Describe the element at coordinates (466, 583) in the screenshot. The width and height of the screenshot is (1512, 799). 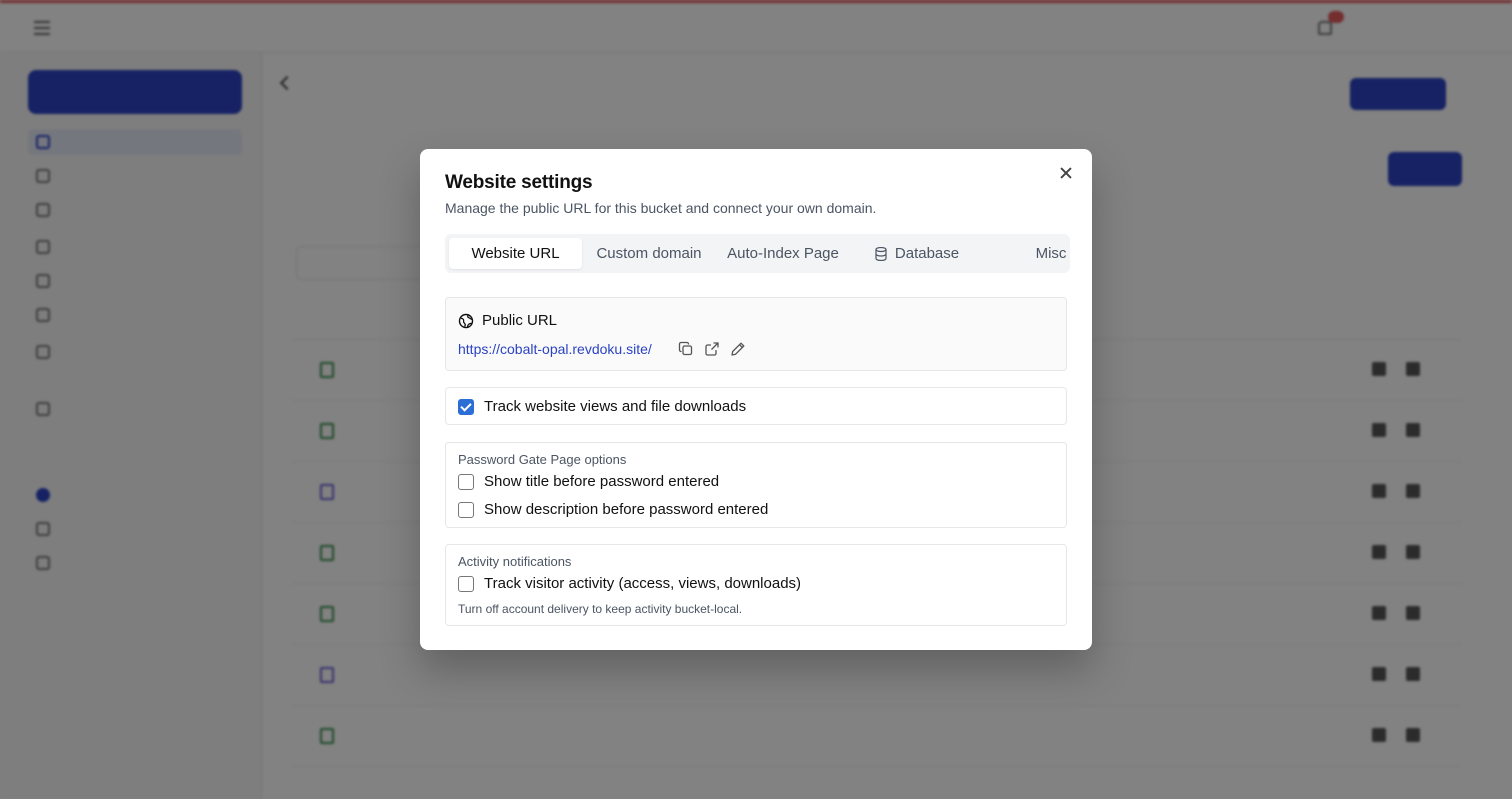
I see `track-visitor-activity-checkbox` at that location.